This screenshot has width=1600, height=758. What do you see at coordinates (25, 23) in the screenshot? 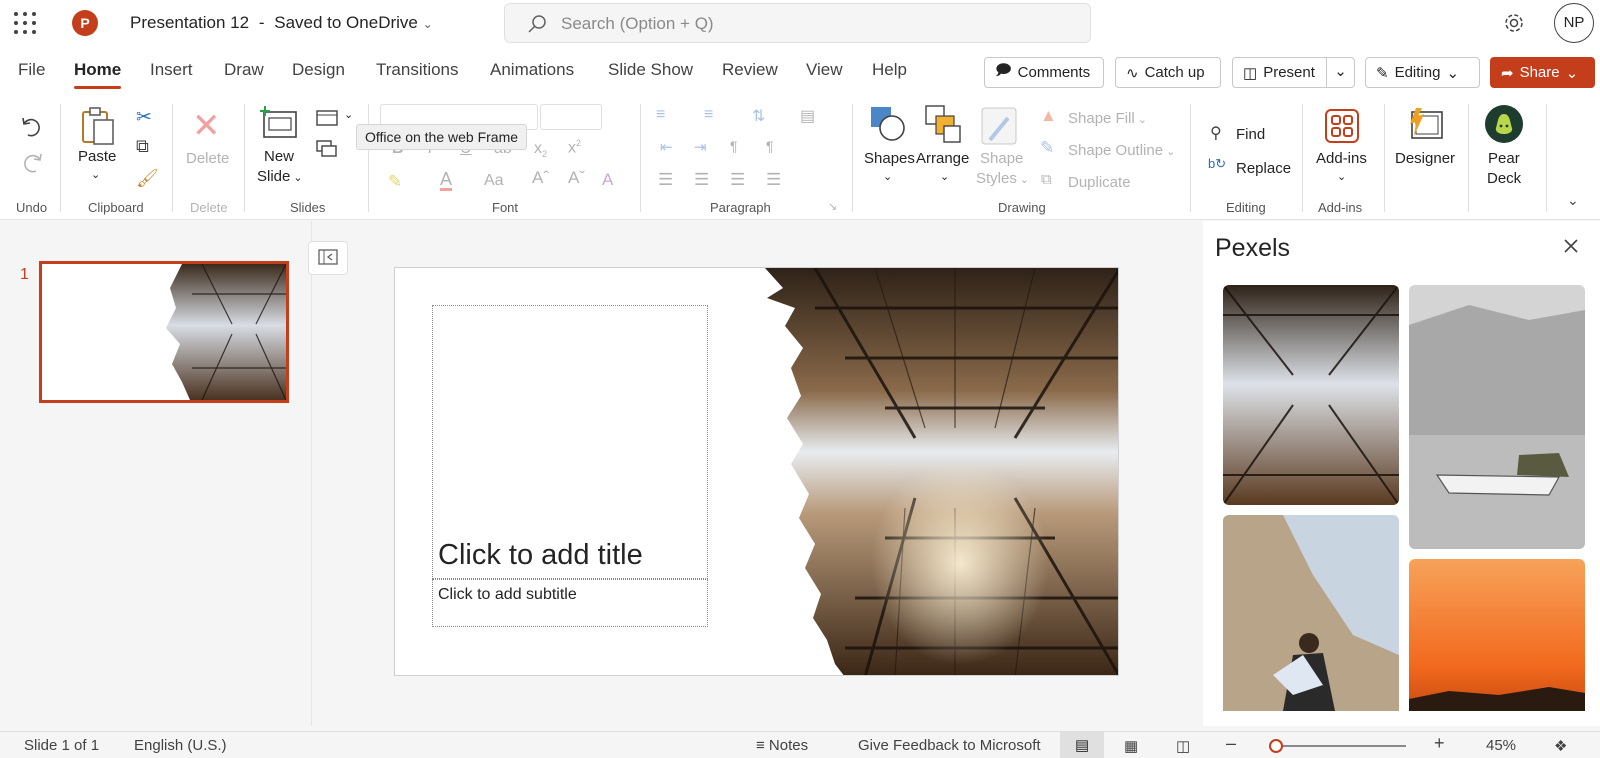
I see `app-launcher-icon` at bounding box center [25, 23].